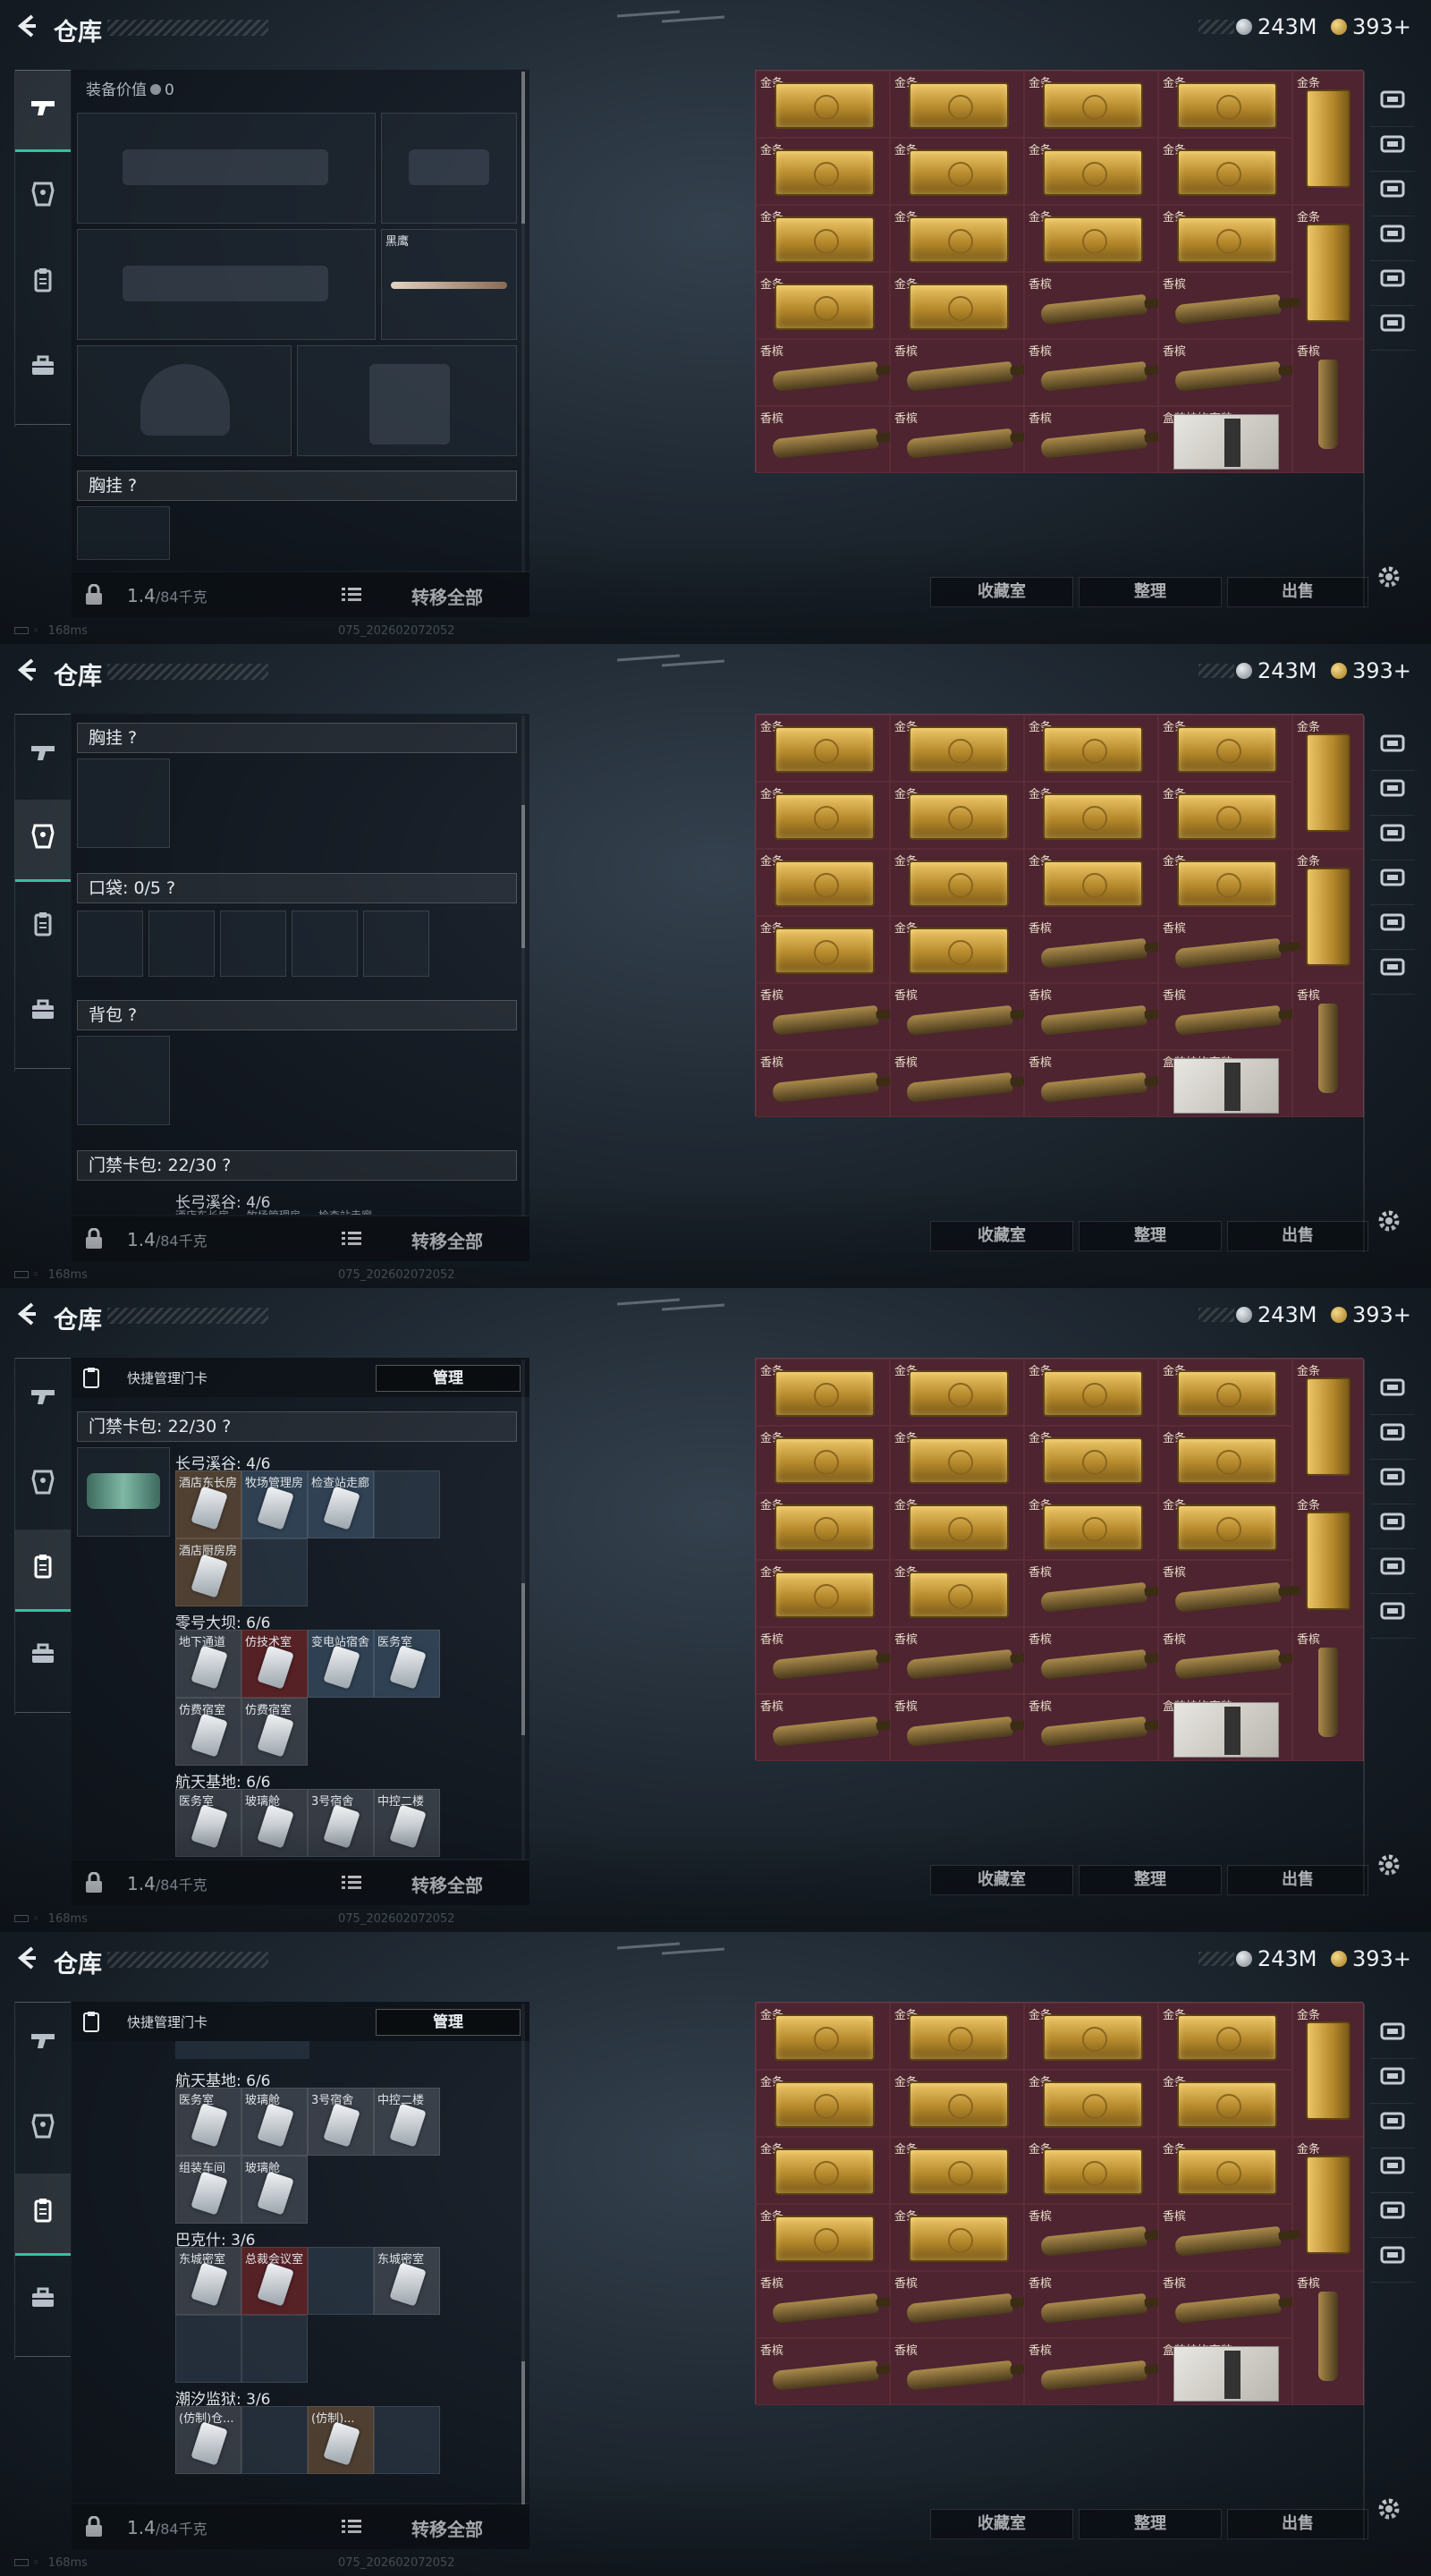 This screenshot has width=1431, height=2576. What do you see at coordinates (1393, 972) in the screenshot?
I see `gear-case-icon` at bounding box center [1393, 972].